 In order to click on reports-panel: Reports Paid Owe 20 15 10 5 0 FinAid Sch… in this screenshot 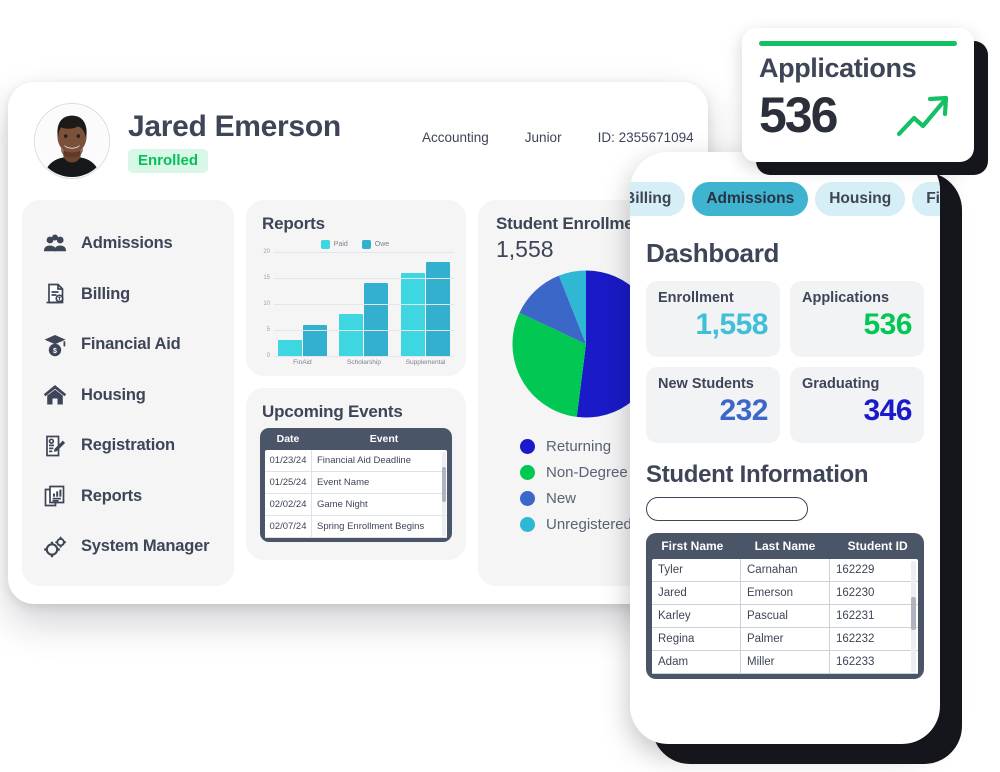, I will do `click(356, 288)`.